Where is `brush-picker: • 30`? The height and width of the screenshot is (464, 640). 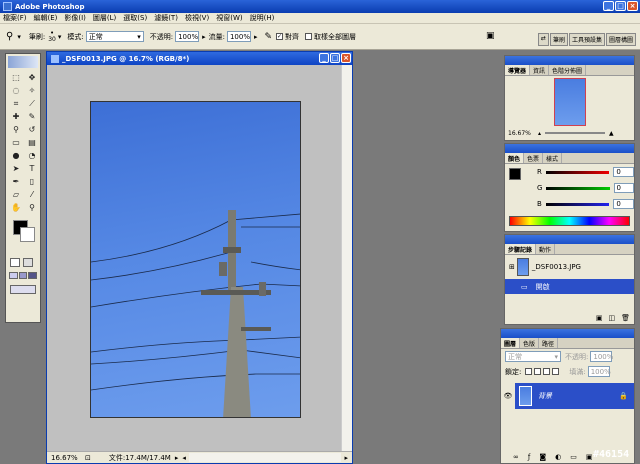
brush-picker: • 30 is located at coordinates (52, 37).